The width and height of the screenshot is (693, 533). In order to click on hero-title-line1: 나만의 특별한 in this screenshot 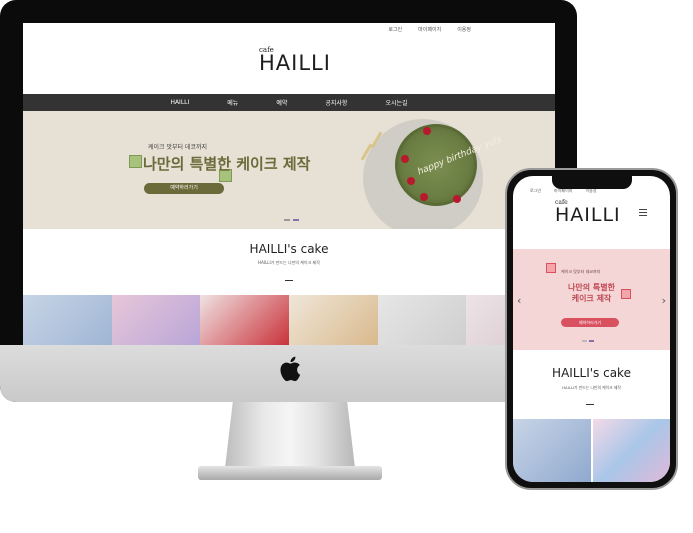, I will do `click(591, 287)`.